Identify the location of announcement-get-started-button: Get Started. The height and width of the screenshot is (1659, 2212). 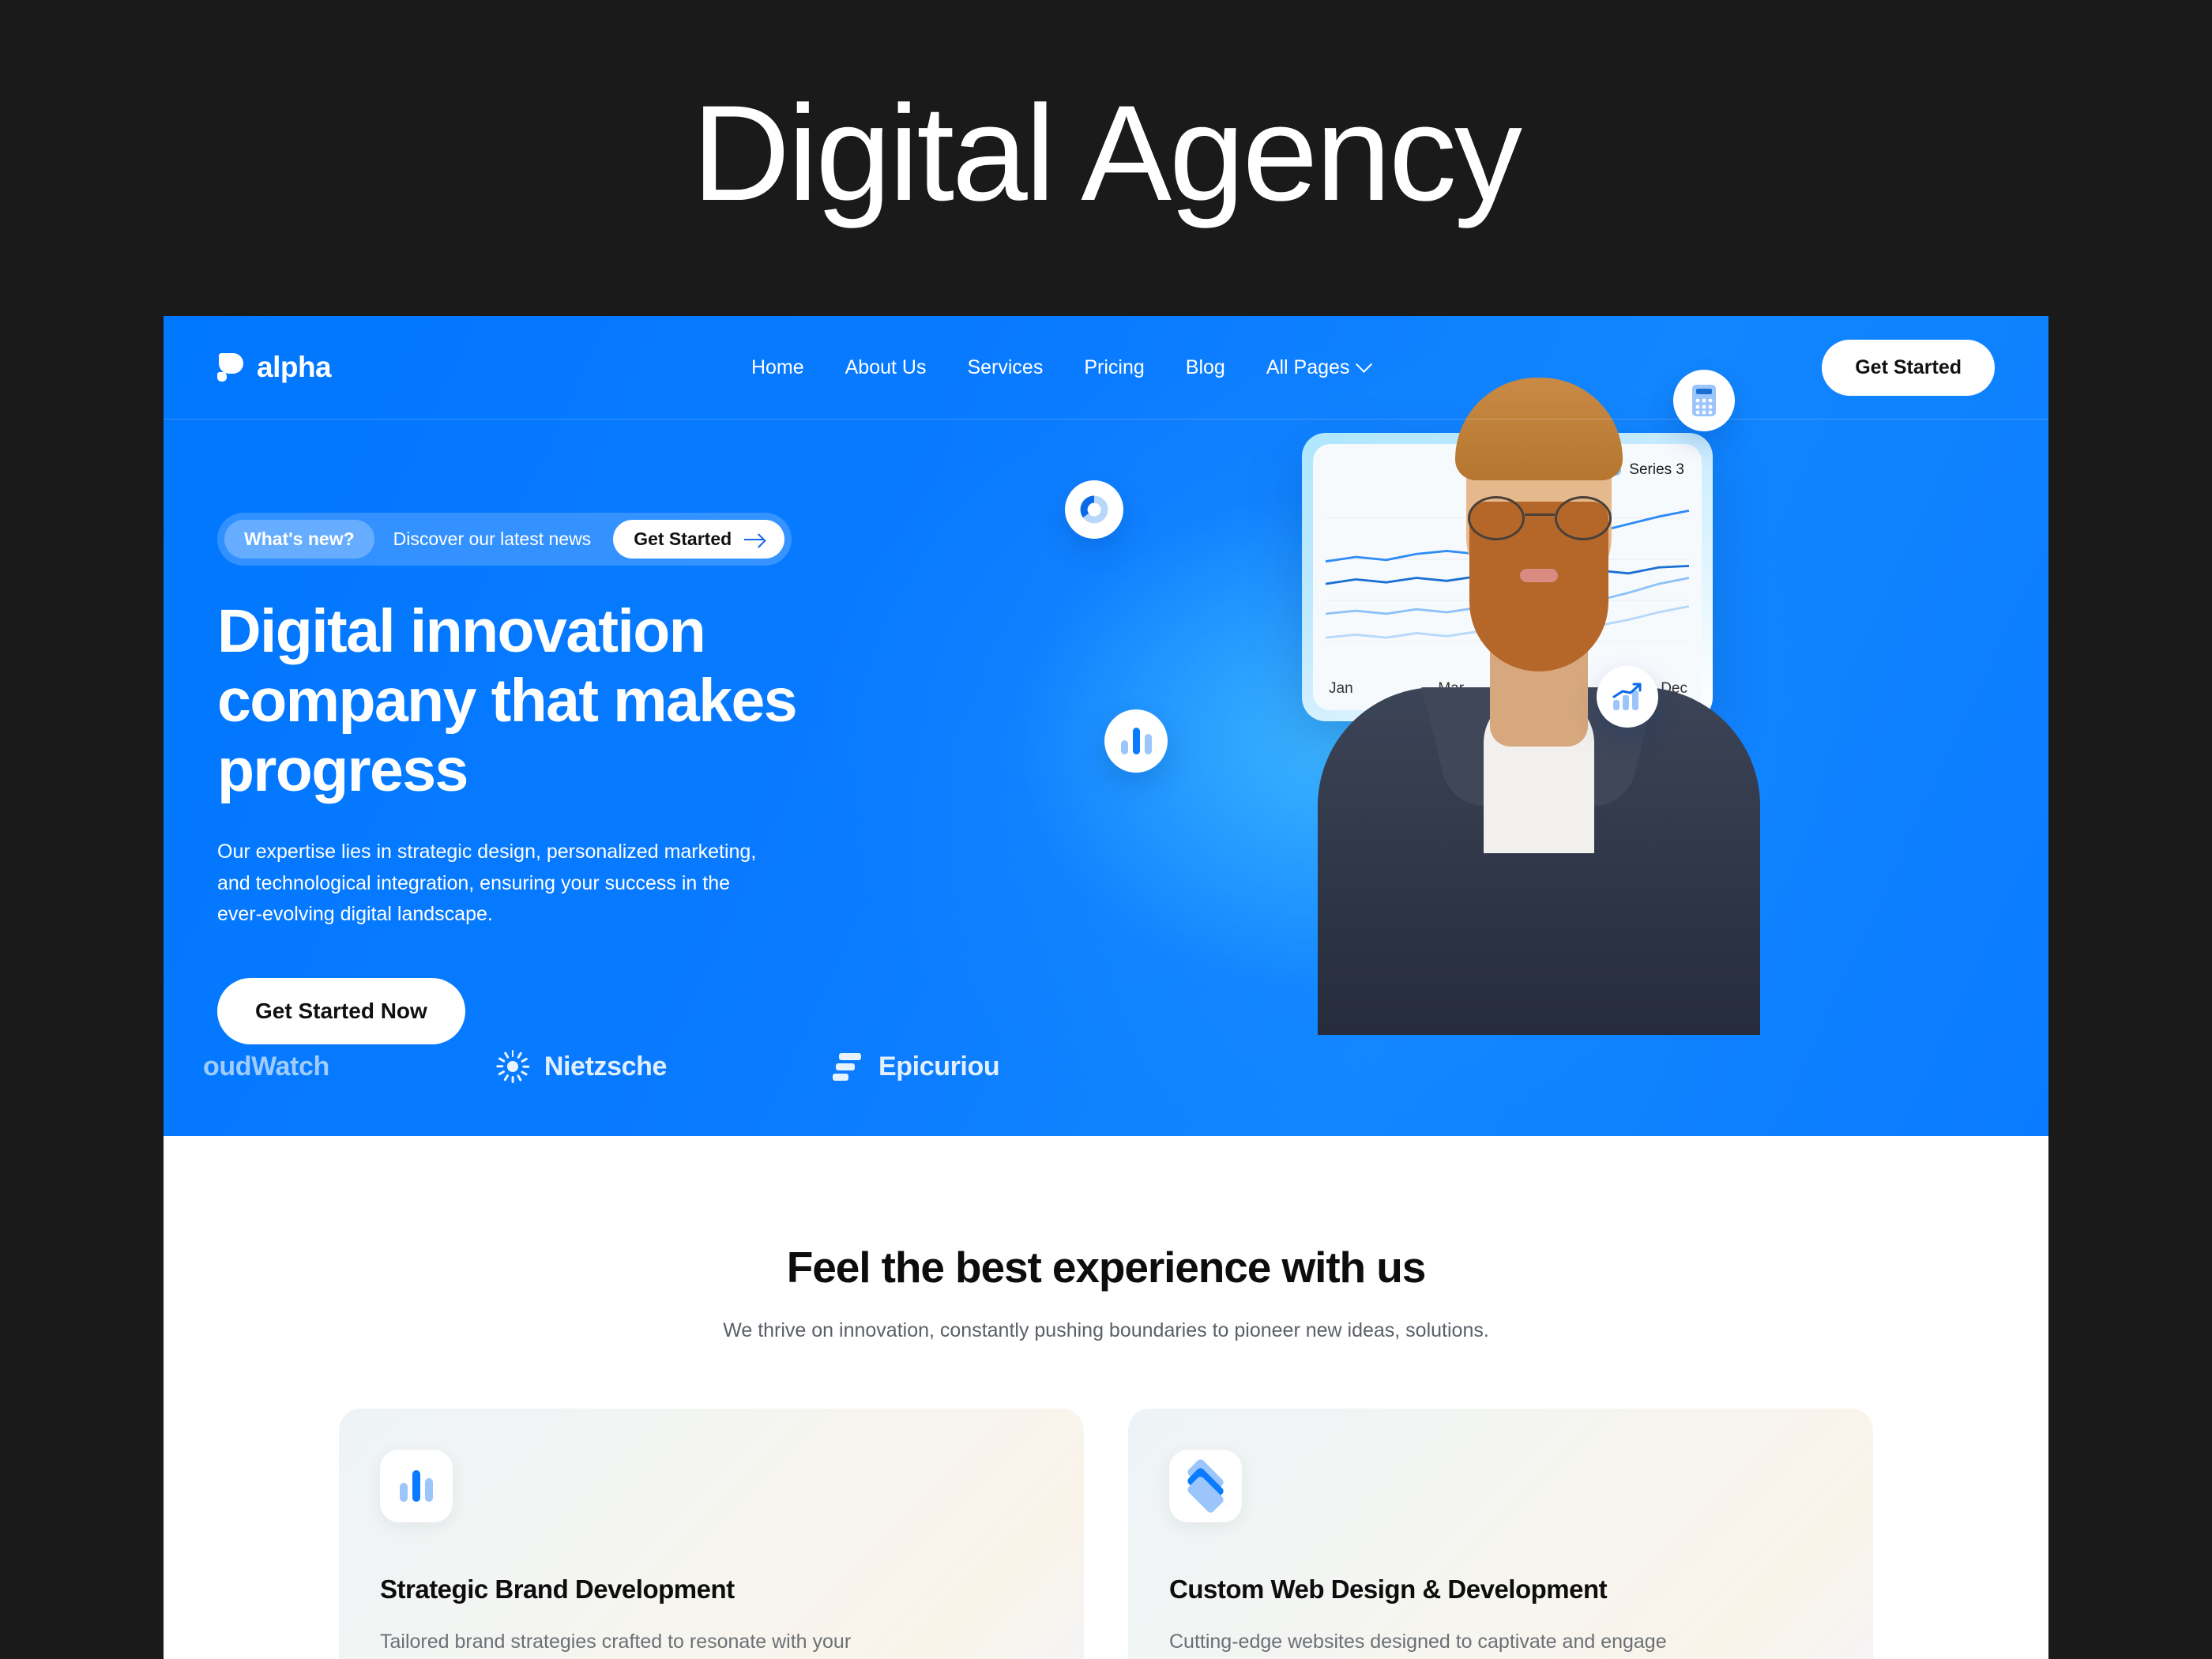
(699, 540).